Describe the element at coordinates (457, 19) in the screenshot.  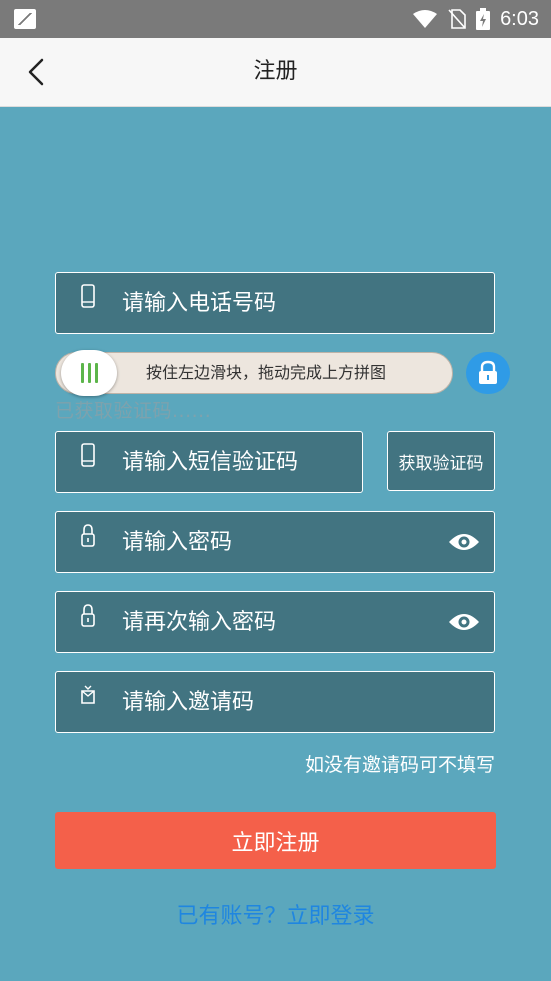
I see `no-sim-icon` at that location.